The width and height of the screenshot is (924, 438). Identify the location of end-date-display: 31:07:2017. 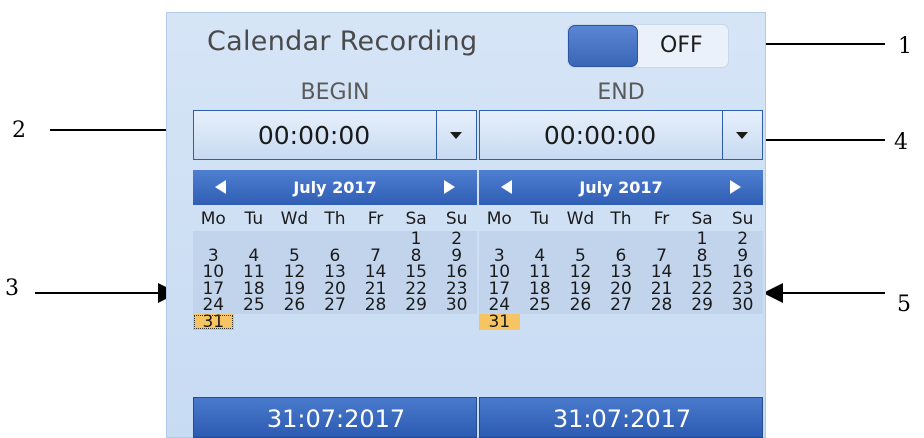
(621, 417).